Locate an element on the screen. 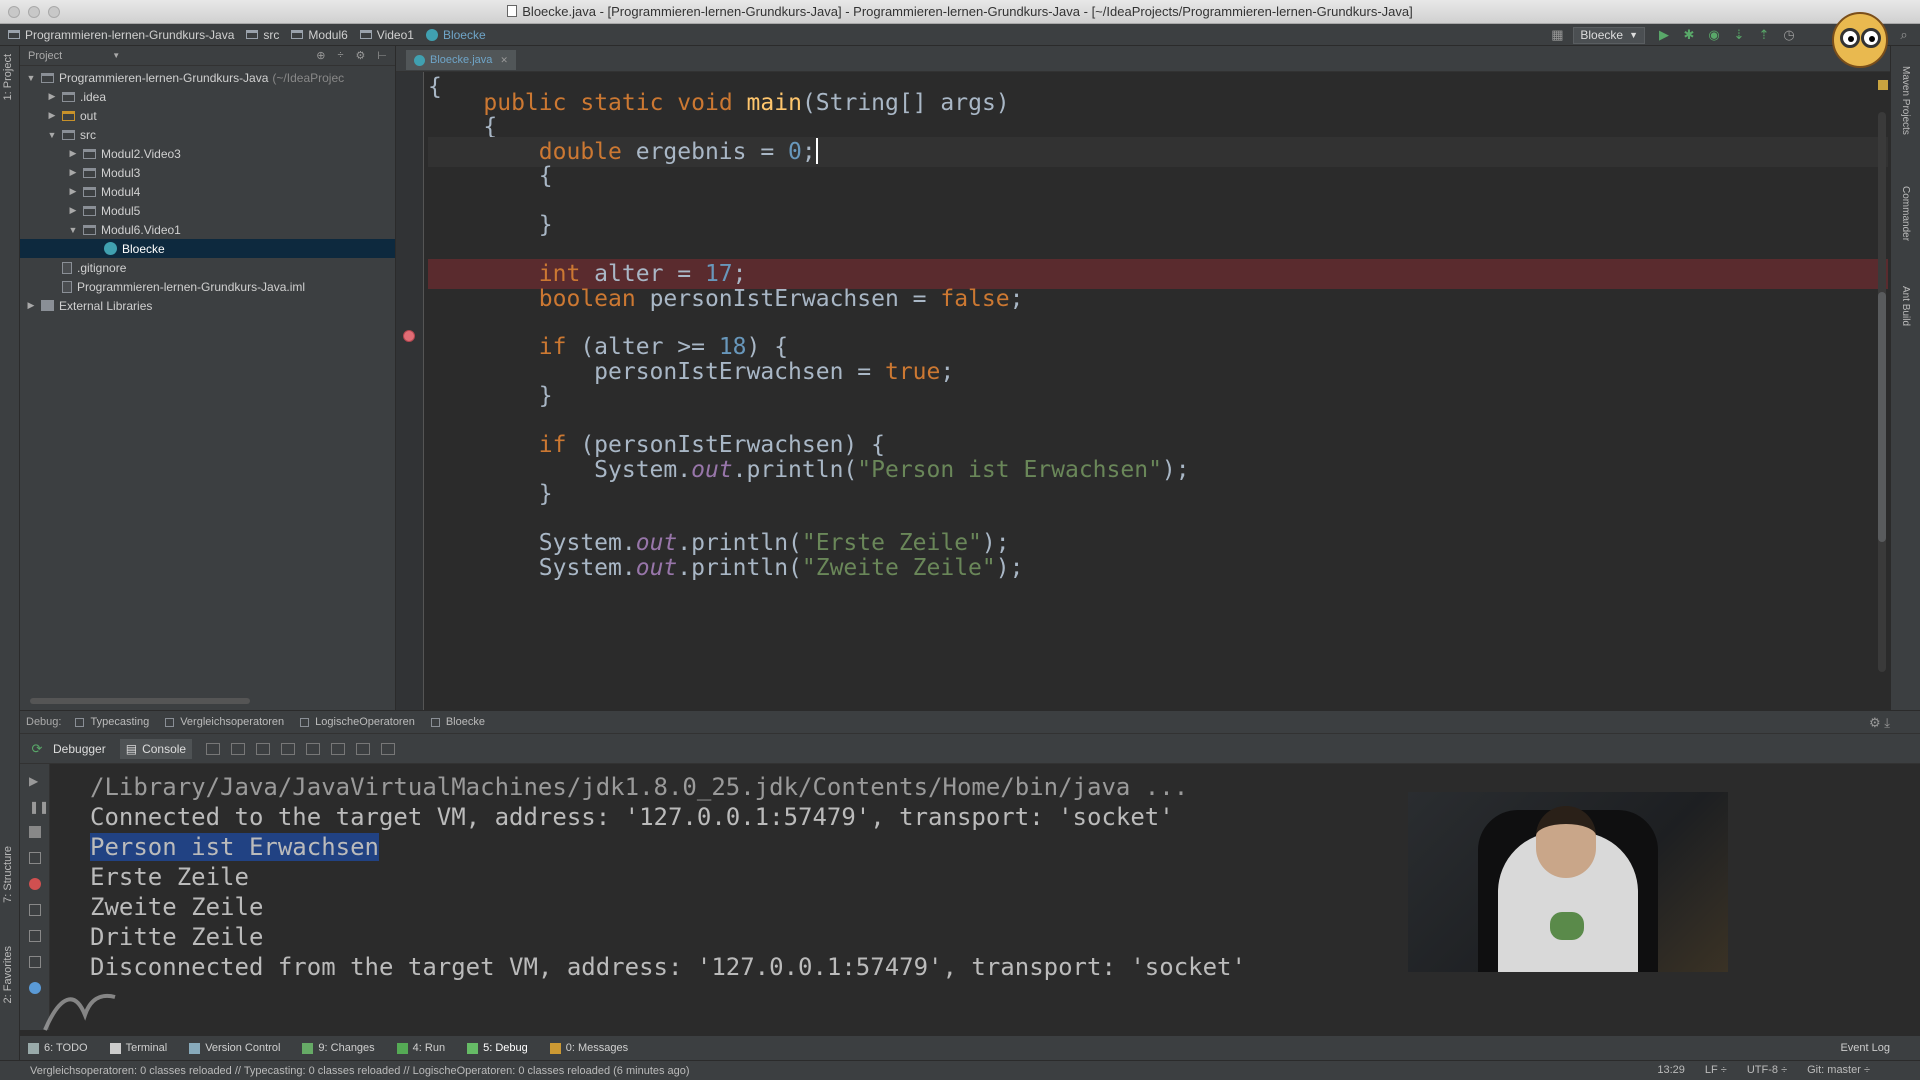 The width and height of the screenshot is (1920, 1080). event-log-button: Event Log is located at coordinates (1865, 1048).